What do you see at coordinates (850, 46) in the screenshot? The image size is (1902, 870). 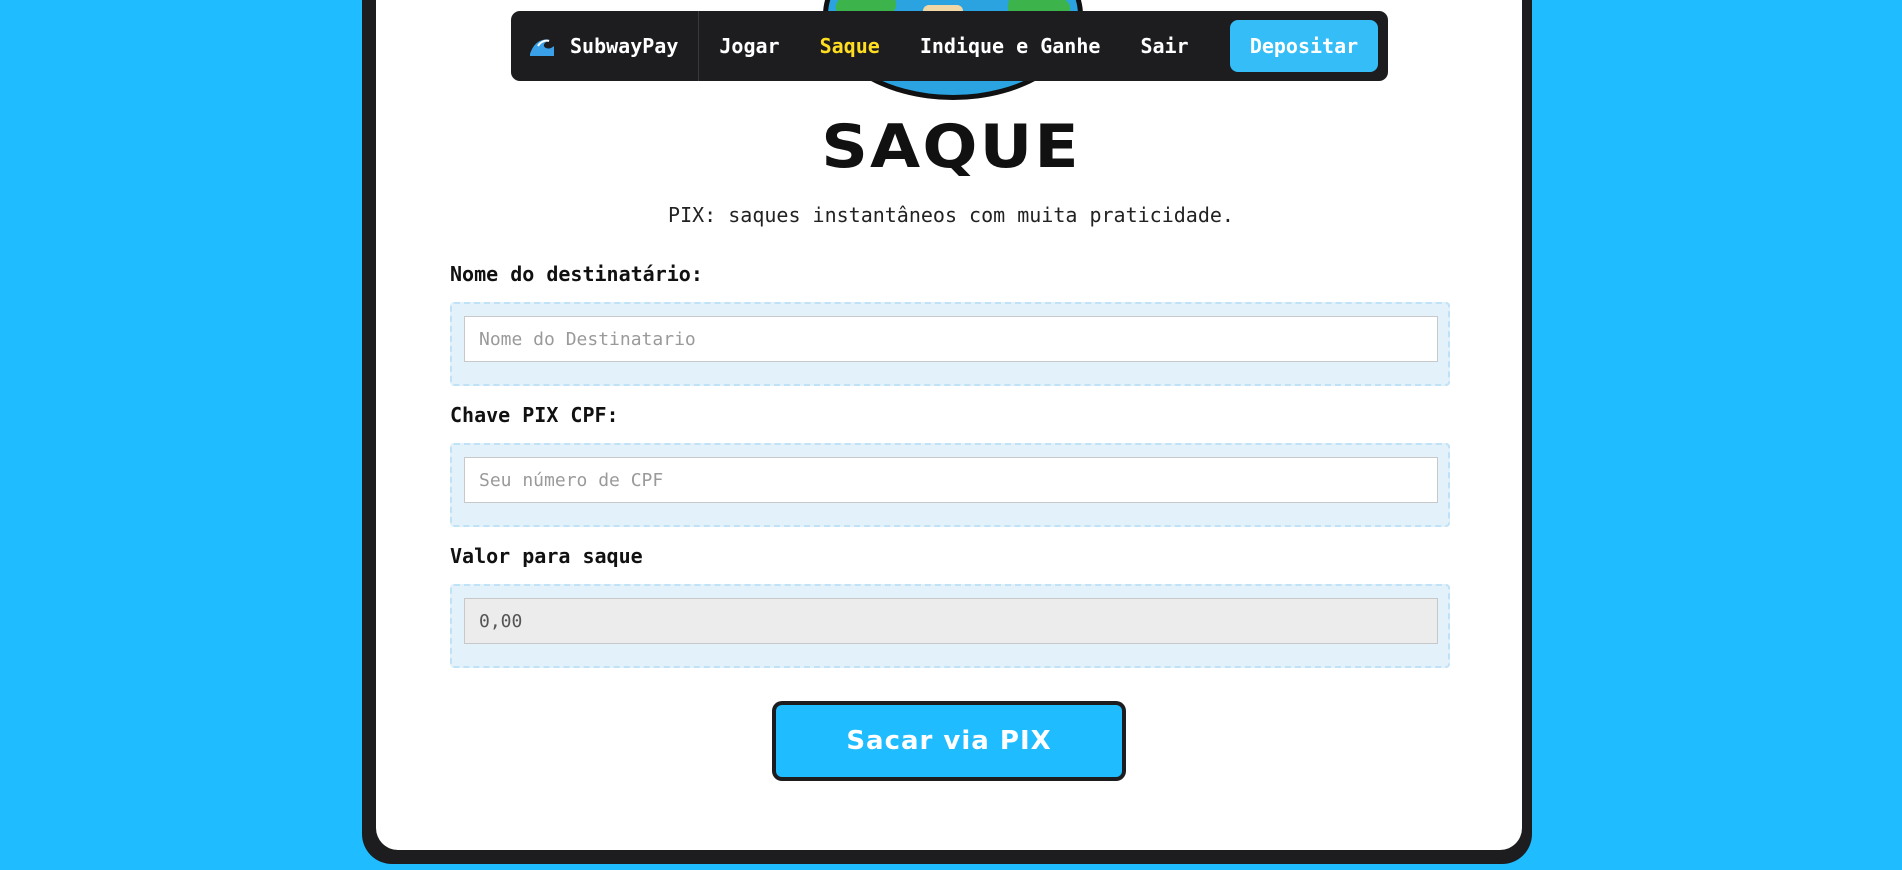 I see `nav-link-saque: Saque` at bounding box center [850, 46].